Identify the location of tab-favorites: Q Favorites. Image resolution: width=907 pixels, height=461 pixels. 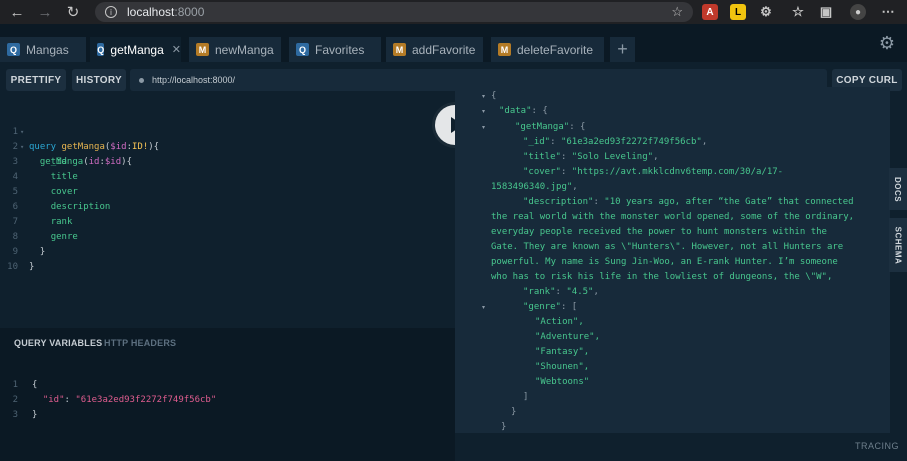
(335, 49).